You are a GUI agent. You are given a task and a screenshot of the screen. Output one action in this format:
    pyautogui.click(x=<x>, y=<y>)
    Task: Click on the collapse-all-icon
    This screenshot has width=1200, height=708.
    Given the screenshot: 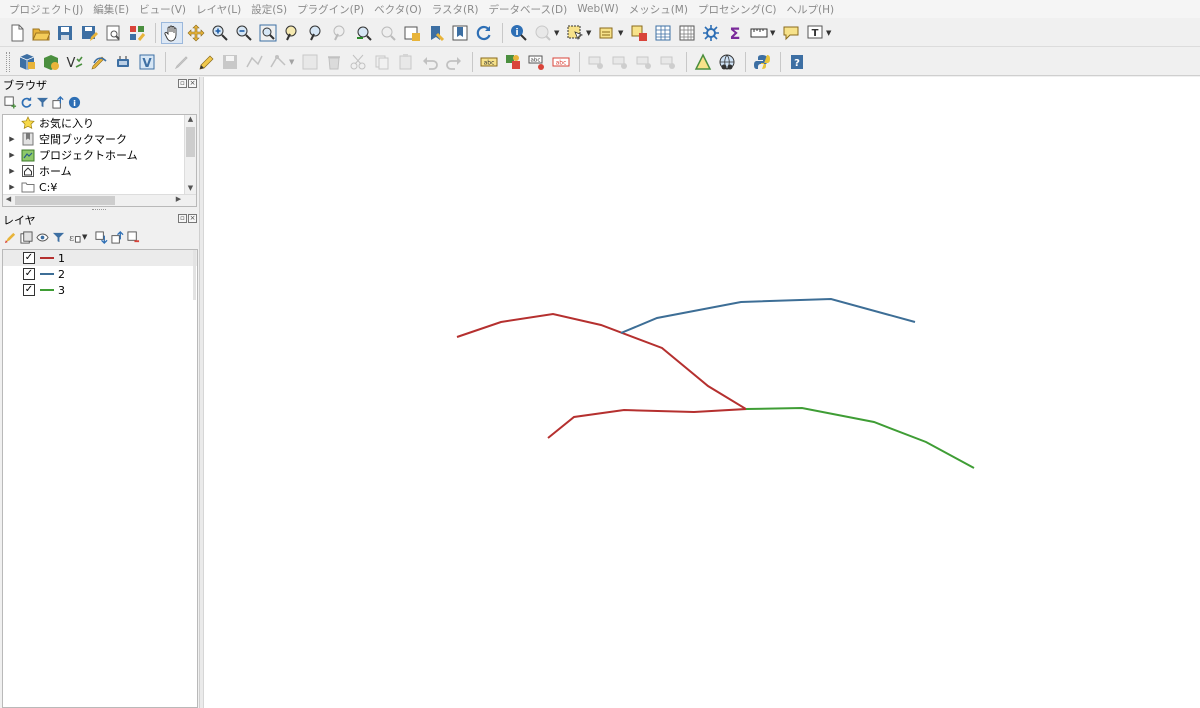 What is the action you would take?
    pyautogui.click(x=117, y=237)
    